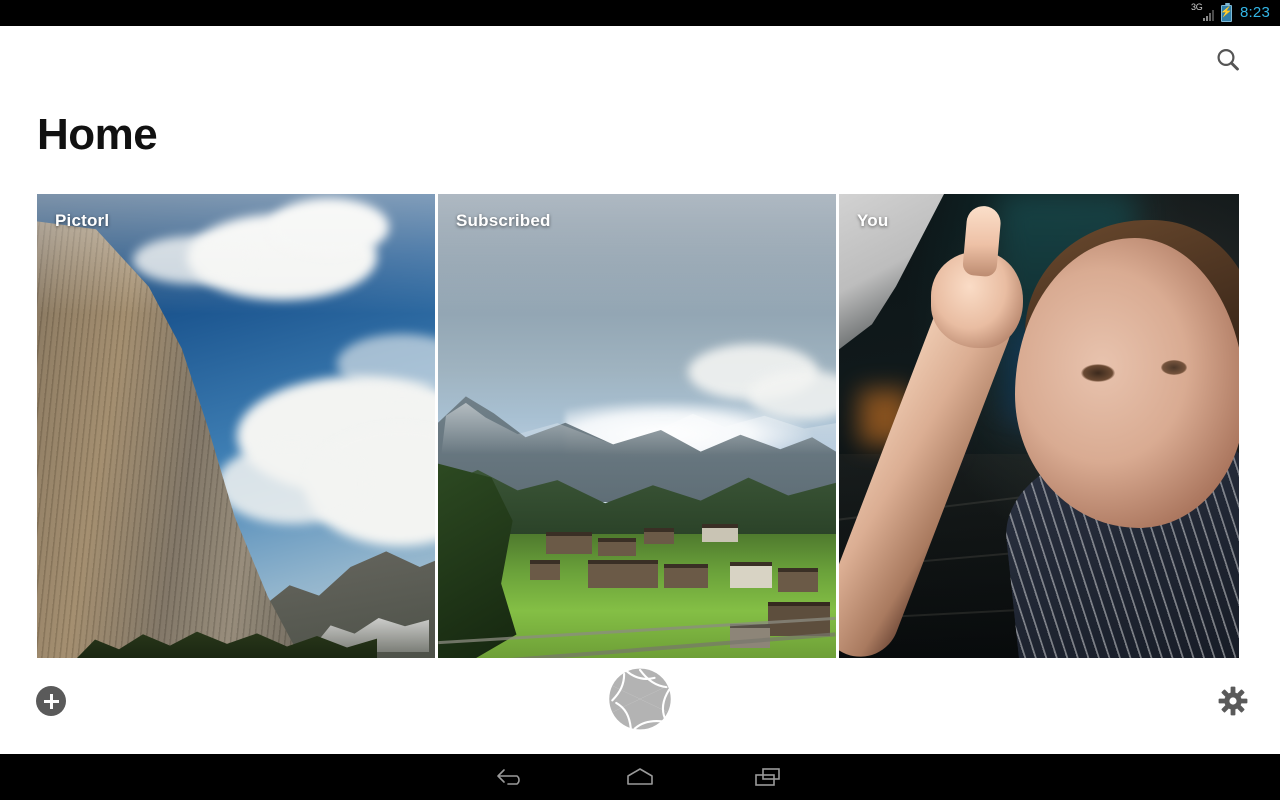 Image resolution: width=1280 pixels, height=800 pixels. I want to click on gear-icon, so click(1233, 701).